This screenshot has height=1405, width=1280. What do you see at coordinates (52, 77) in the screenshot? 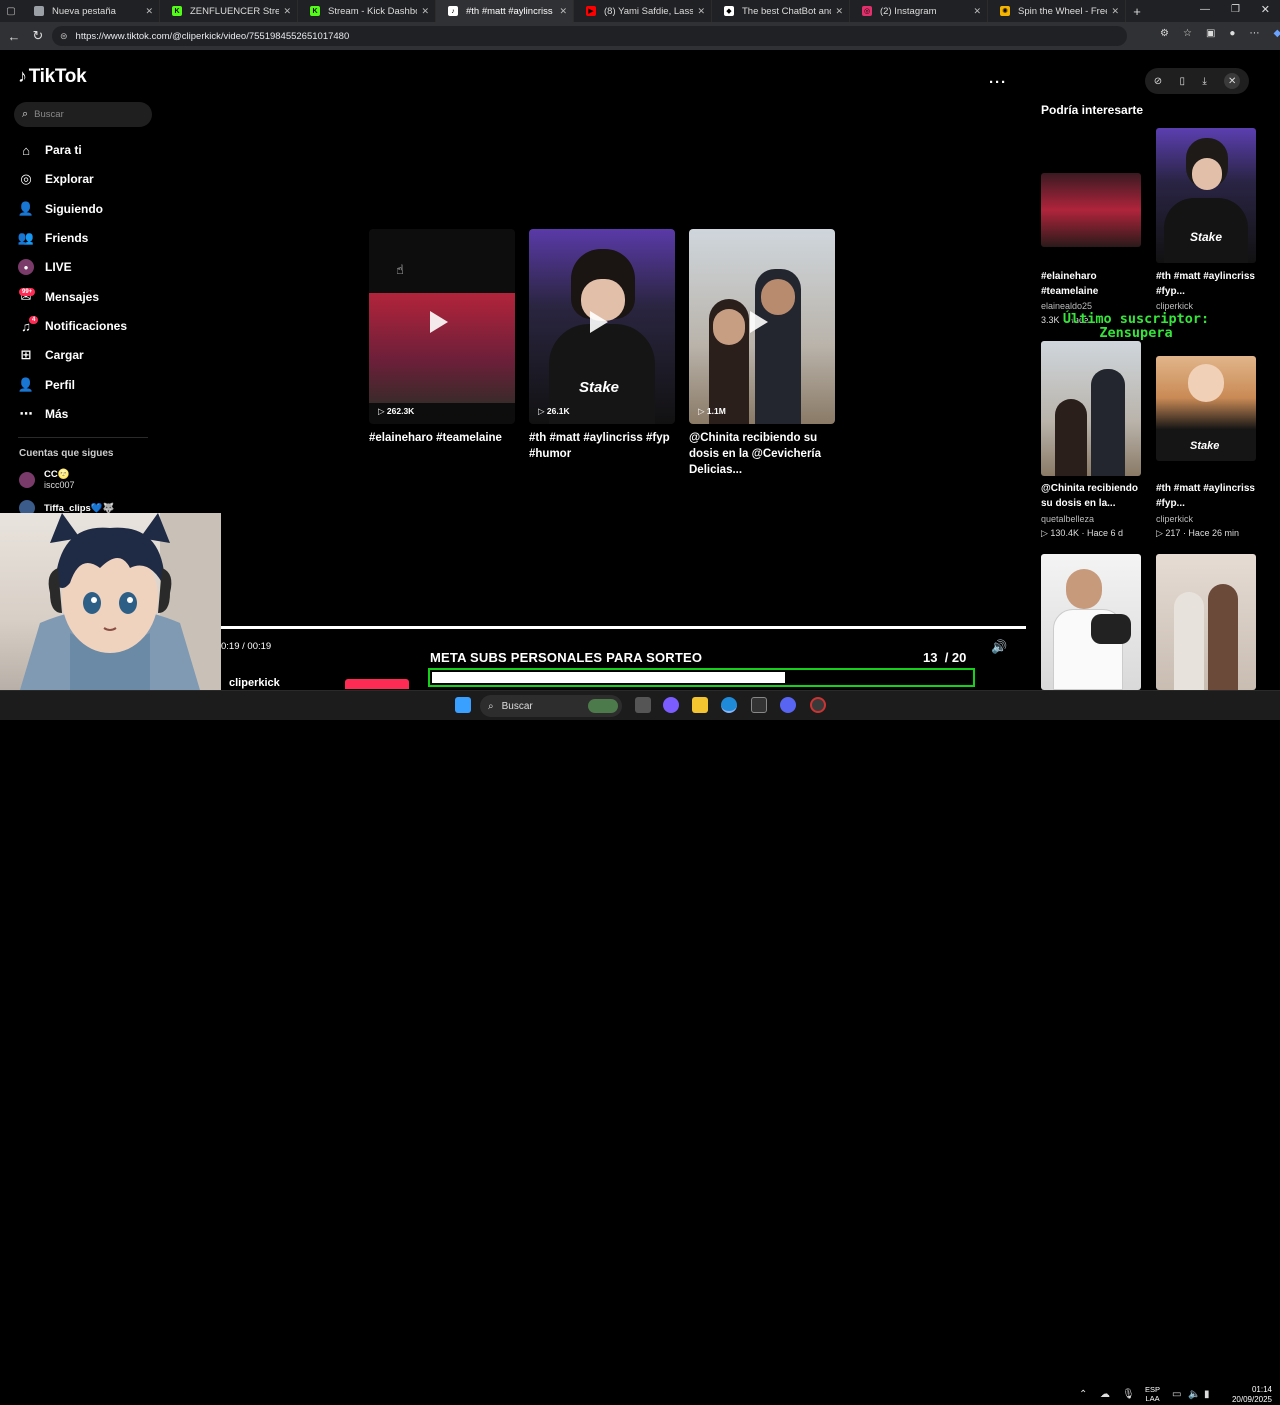
I see `tiktok-logo: ♪ TikTok` at bounding box center [52, 77].